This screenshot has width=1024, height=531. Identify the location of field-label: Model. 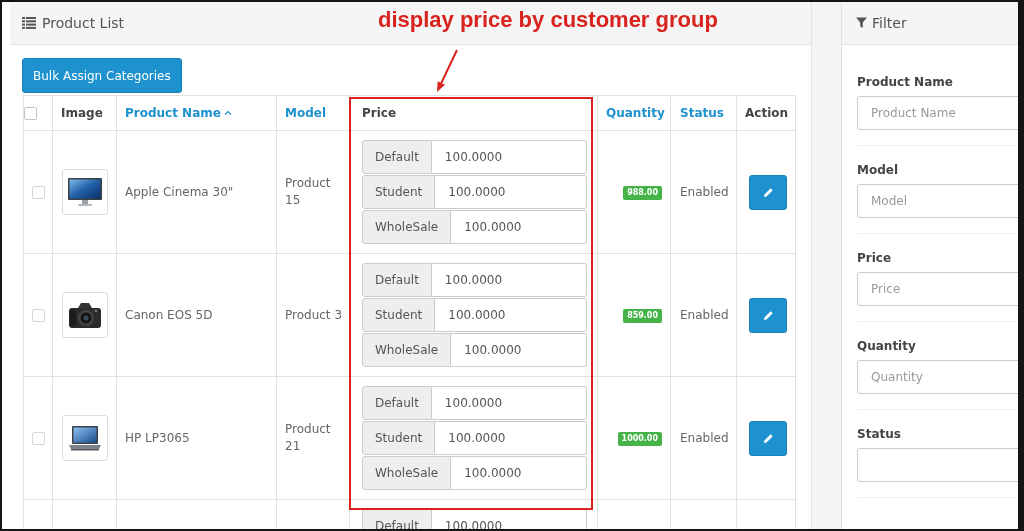
(878, 170).